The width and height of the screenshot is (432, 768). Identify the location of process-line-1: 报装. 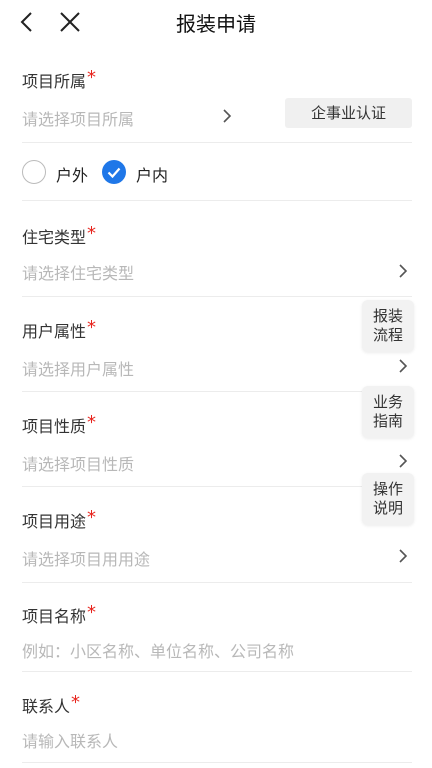
(387, 316).